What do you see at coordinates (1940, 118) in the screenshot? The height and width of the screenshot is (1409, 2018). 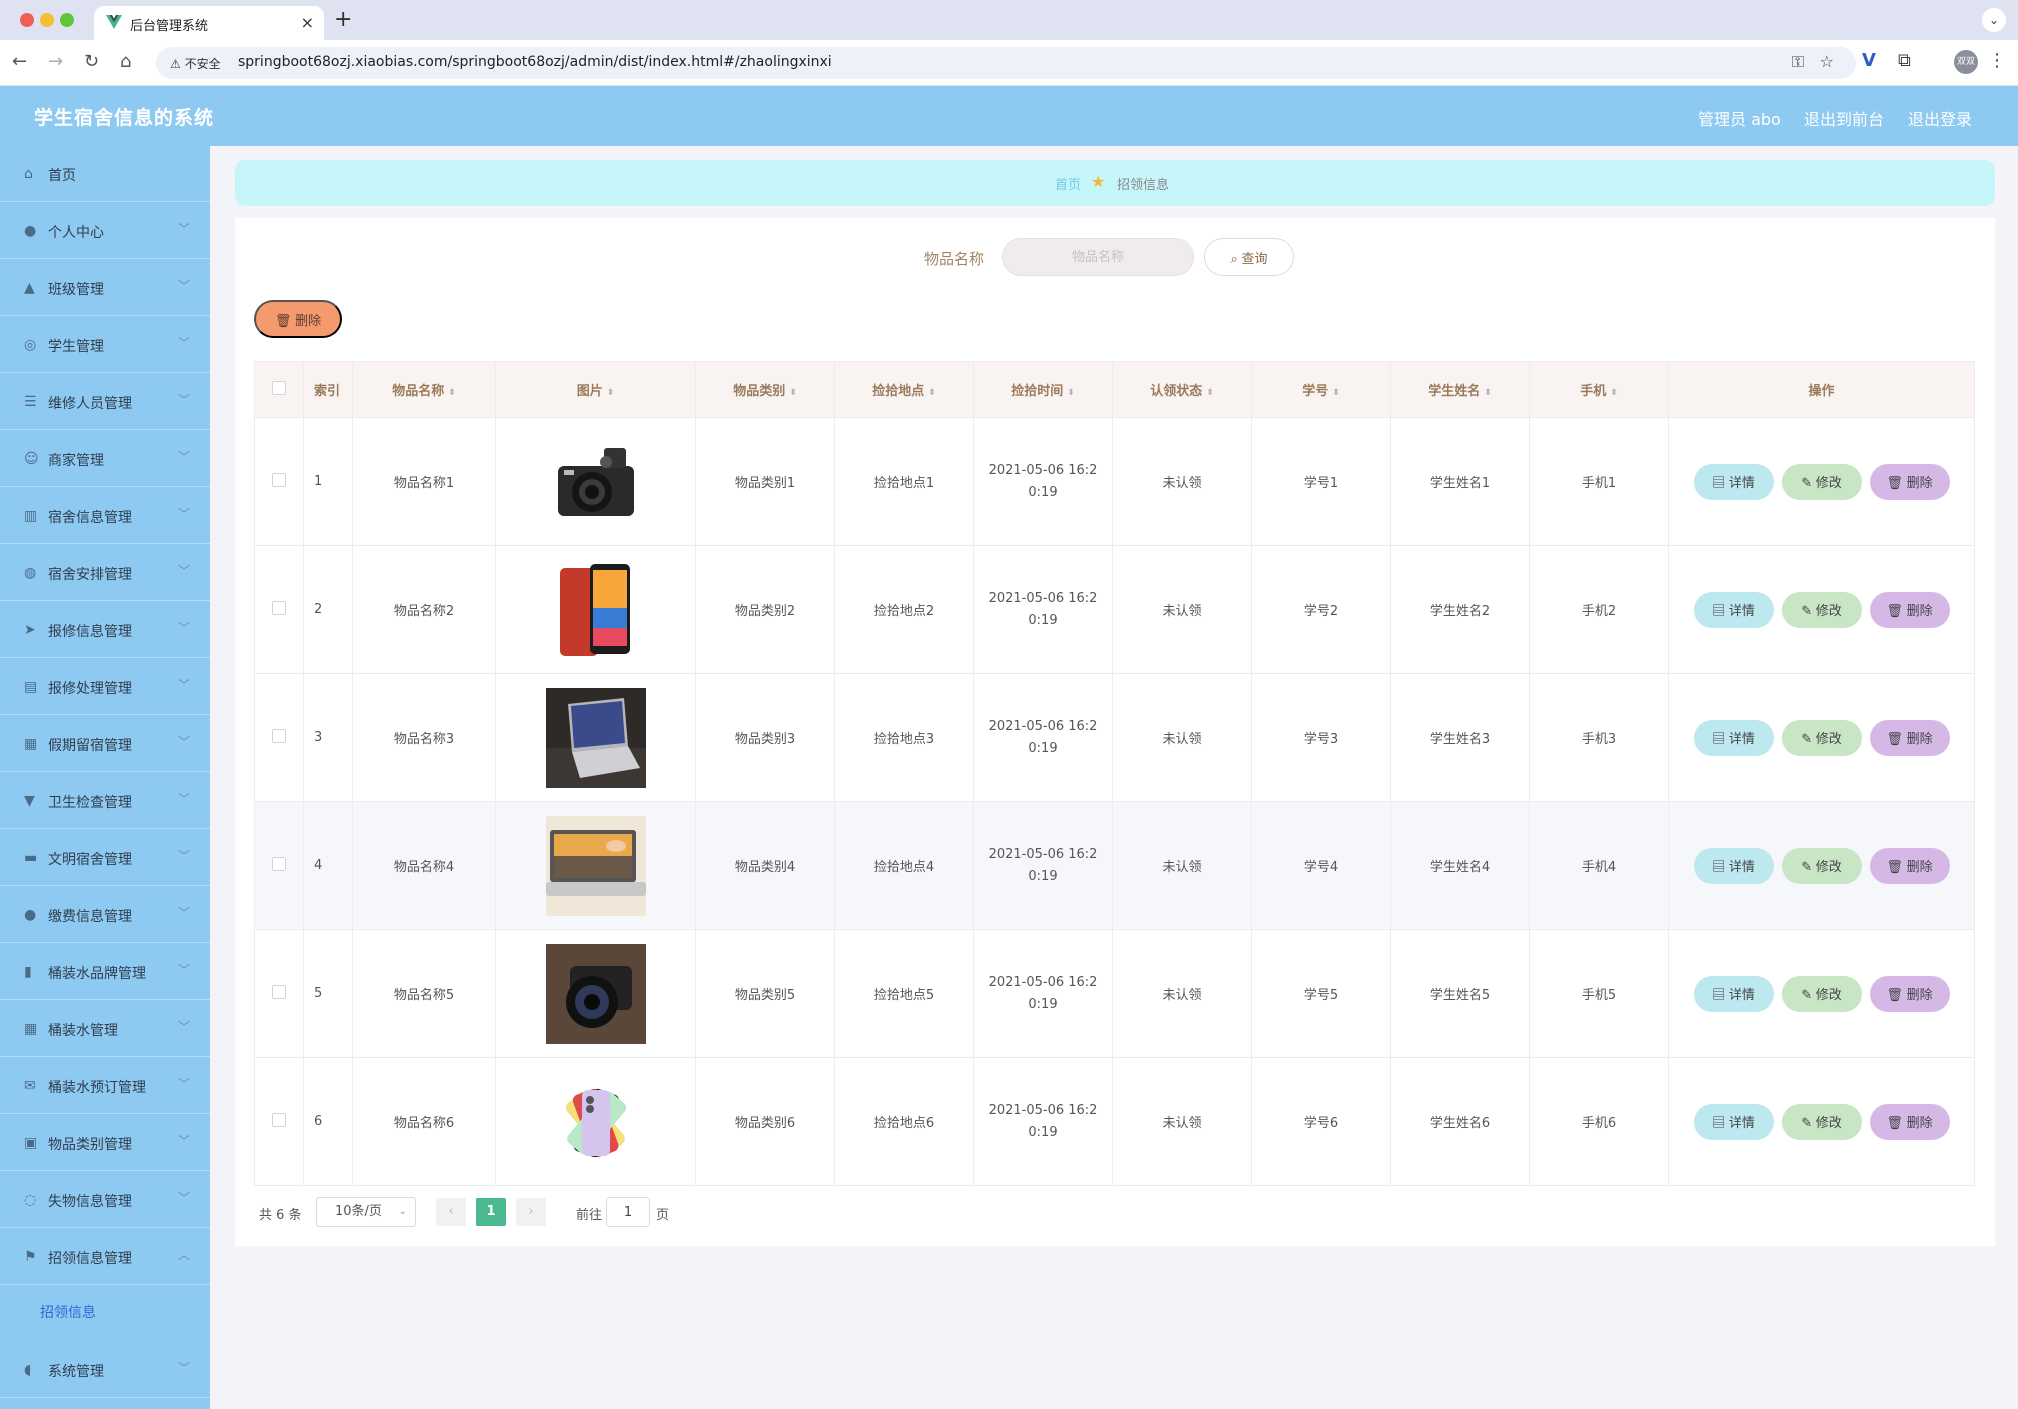 I see `logout-link: 退出登录` at bounding box center [1940, 118].